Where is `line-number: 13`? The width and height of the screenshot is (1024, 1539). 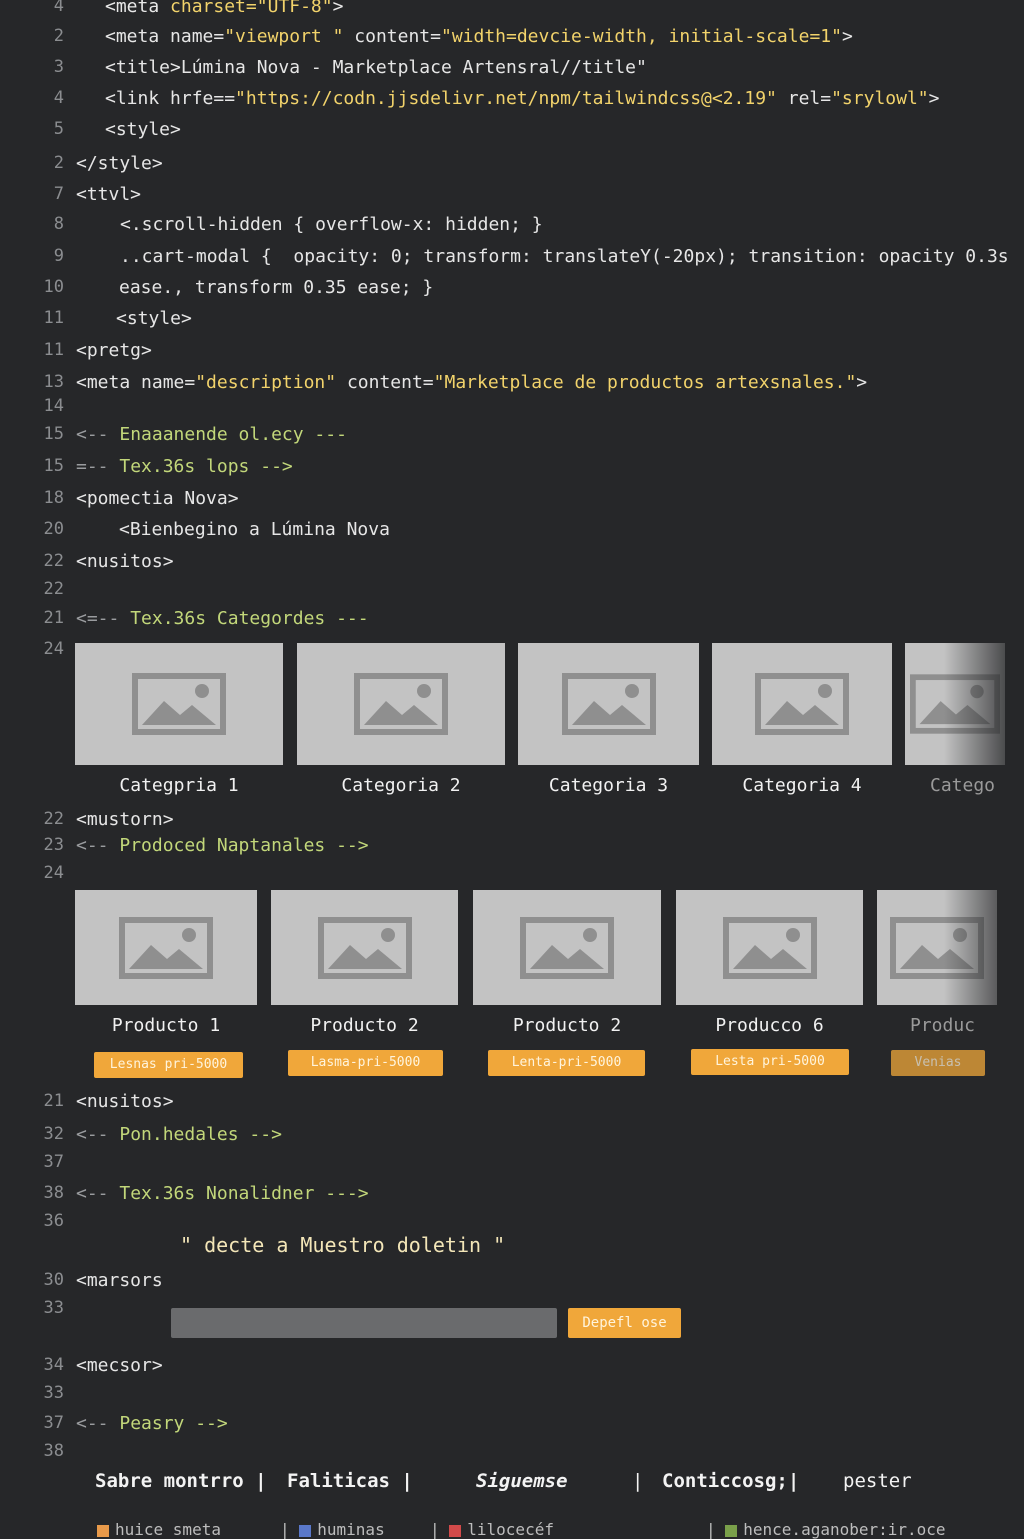 line-number: 13 is located at coordinates (53, 382).